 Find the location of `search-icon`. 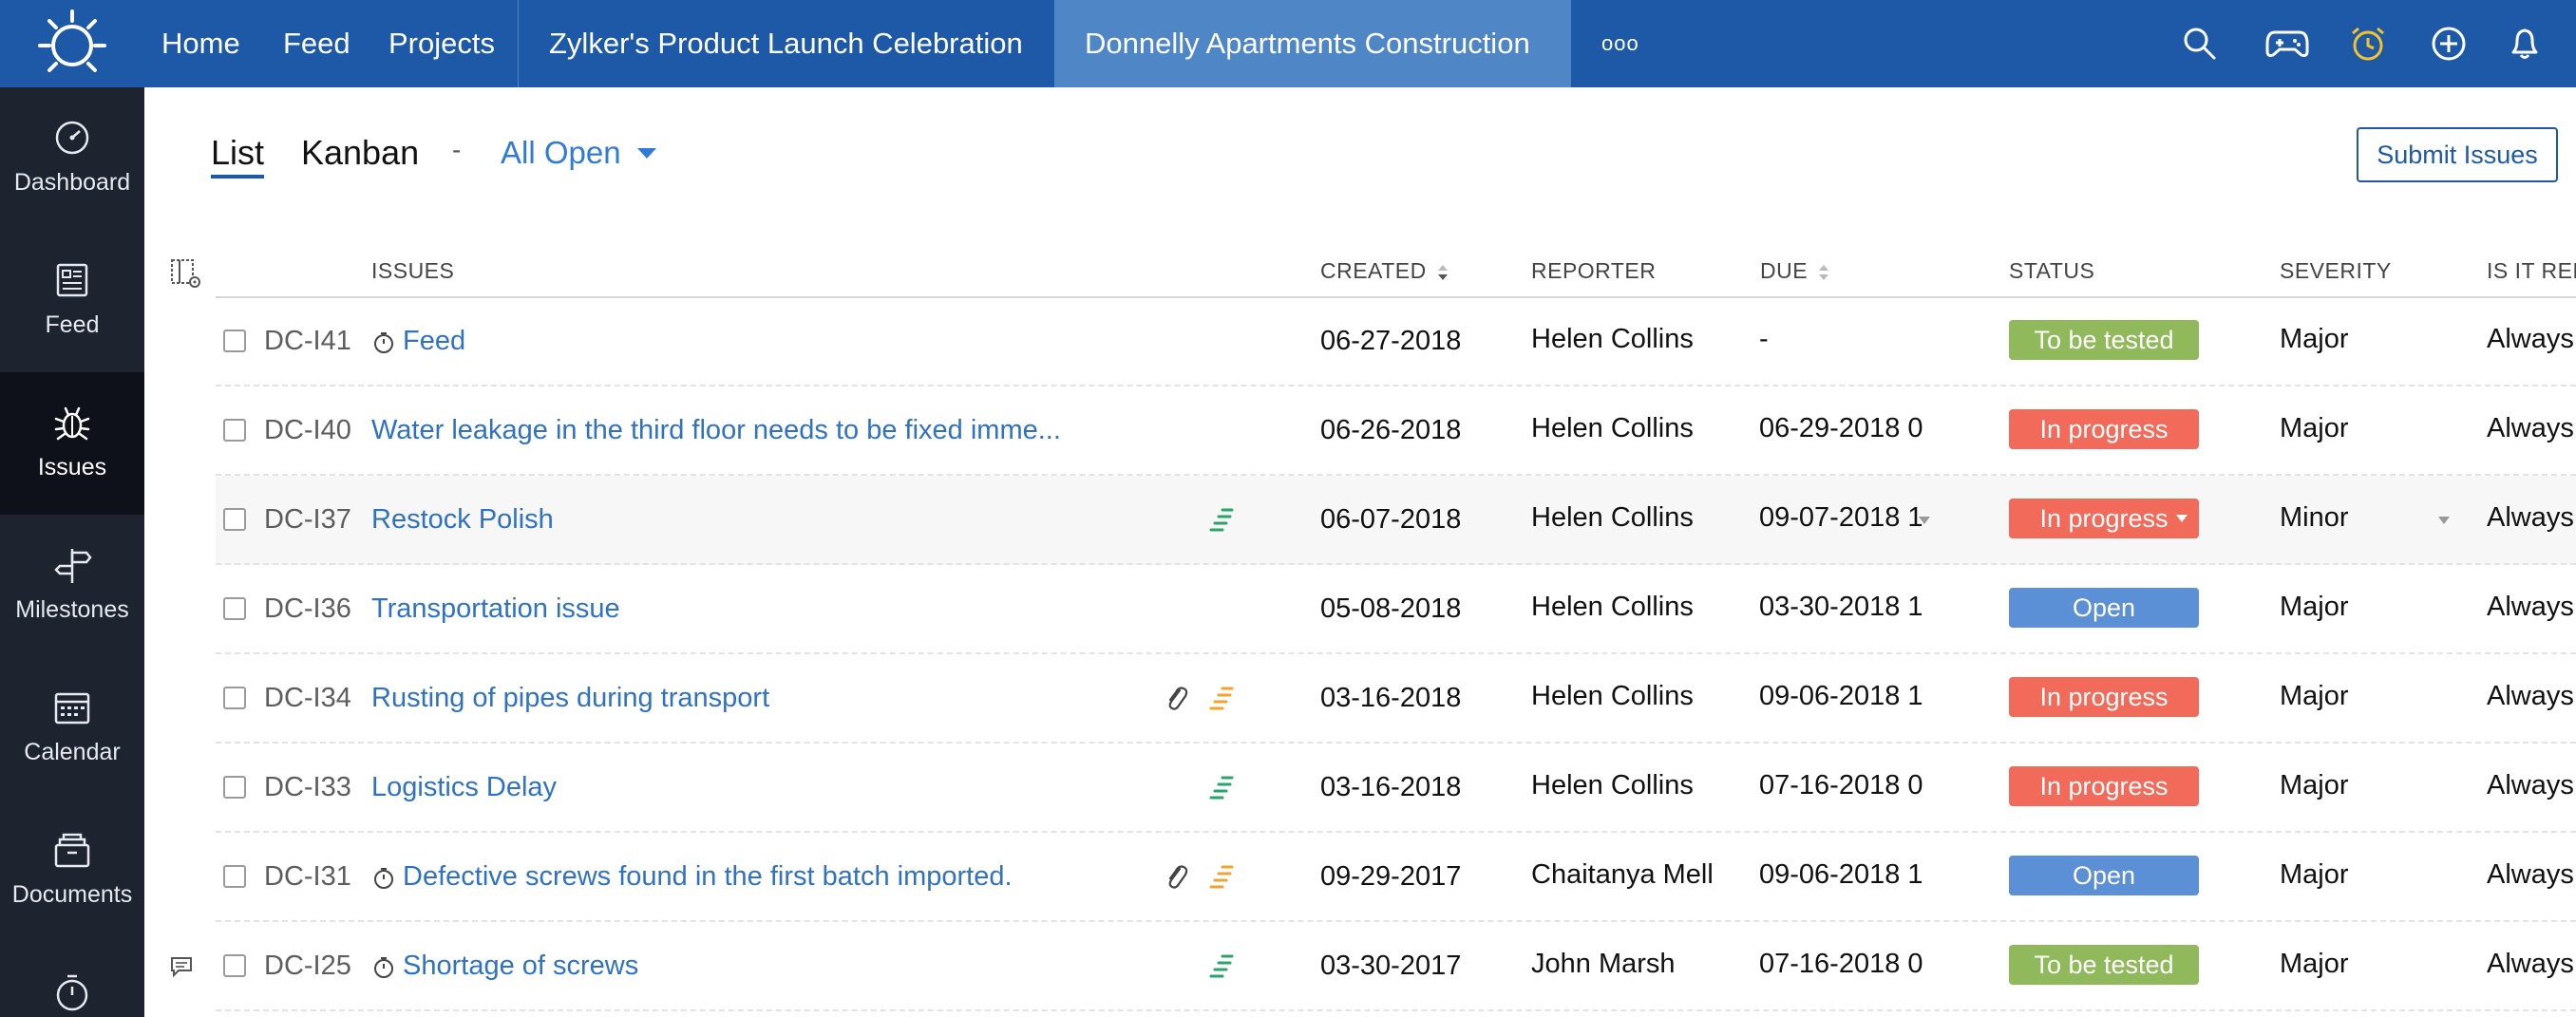

search-icon is located at coordinates (2200, 44).